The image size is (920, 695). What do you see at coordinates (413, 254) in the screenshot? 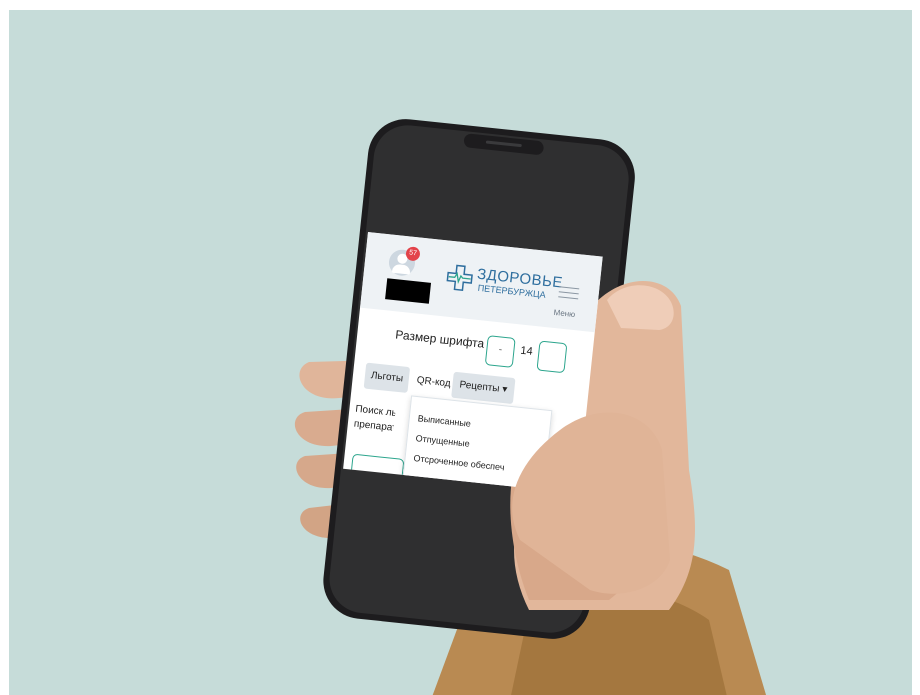
I see `notification-badge: 57` at bounding box center [413, 254].